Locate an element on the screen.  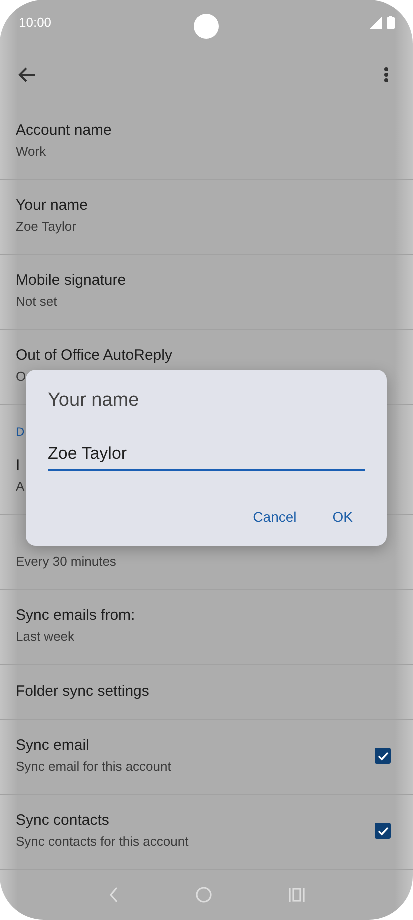
setting-title: Your name is located at coordinates (52, 206).